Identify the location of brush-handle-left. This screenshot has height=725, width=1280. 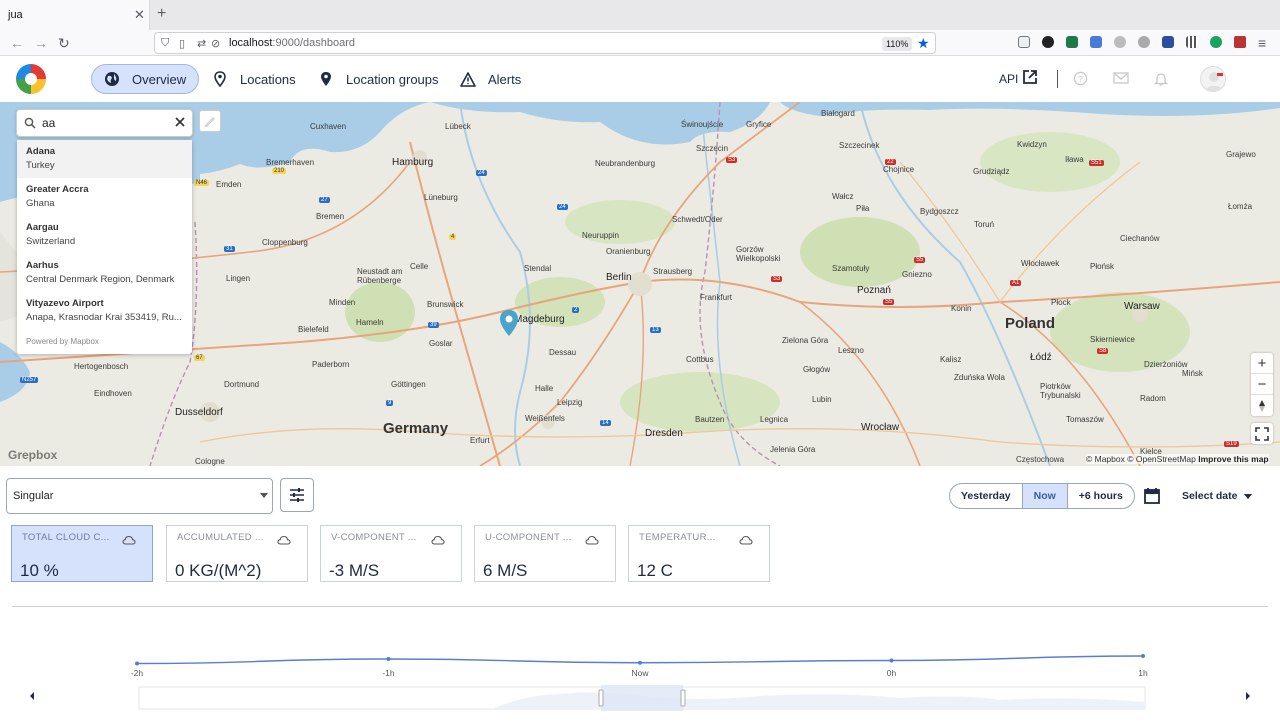
(601, 698).